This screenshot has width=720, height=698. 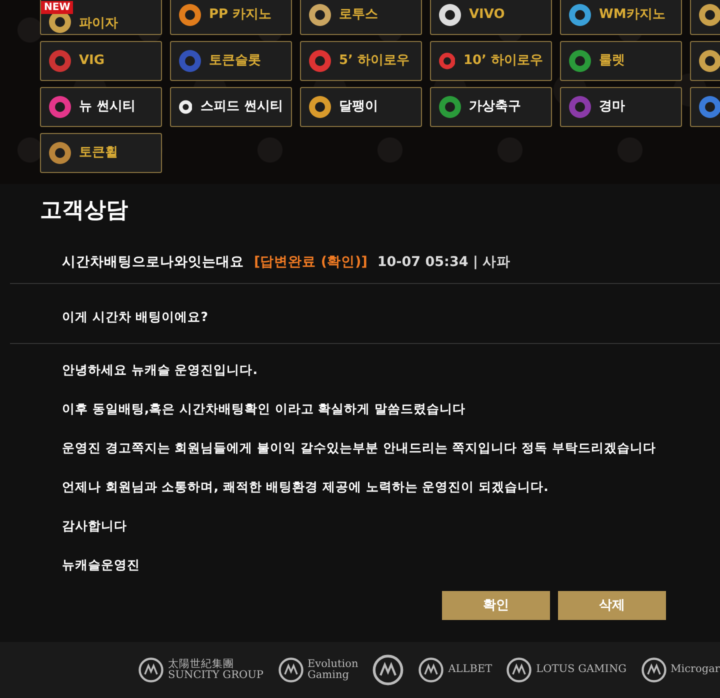 What do you see at coordinates (444, 262) in the screenshot?
I see `inquiry-meta: 10-07 05:34 | 사파` at bounding box center [444, 262].